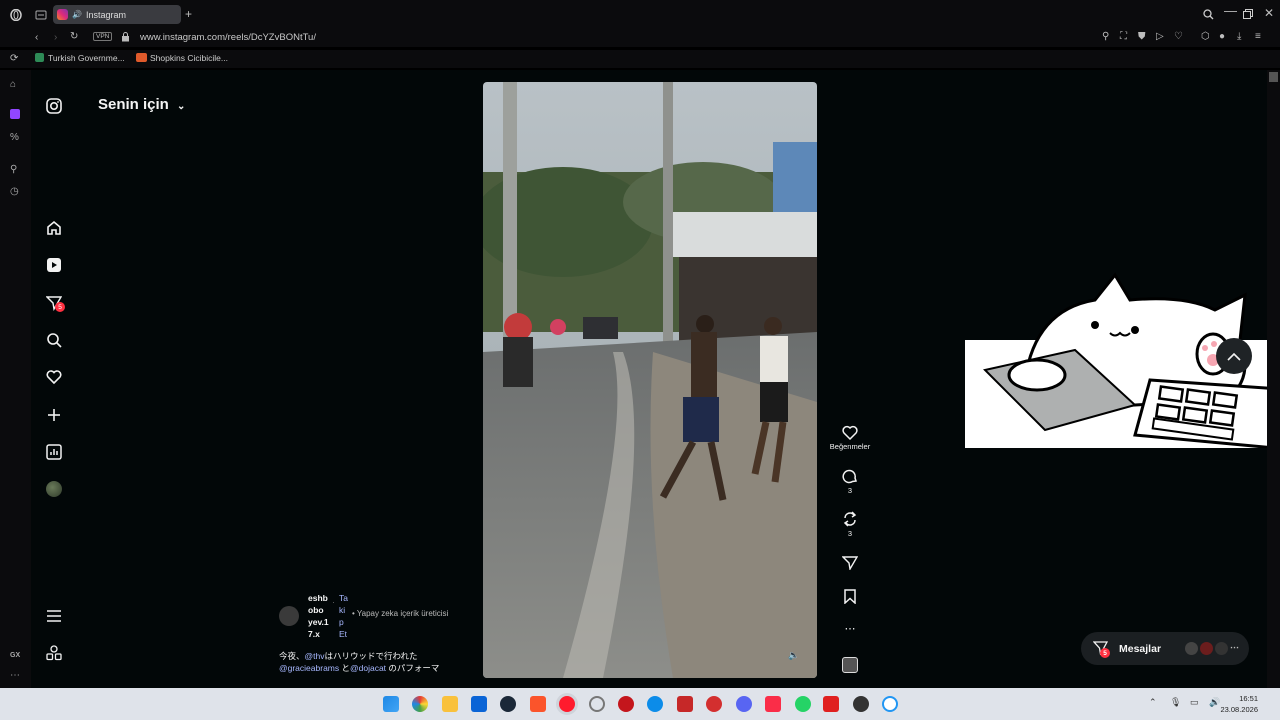 The height and width of the screenshot is (720, 1280). What do you see at coordinates (55, 38) in the screenshot?
I see `forward-icon: ›` at bounding box center [55, 38].